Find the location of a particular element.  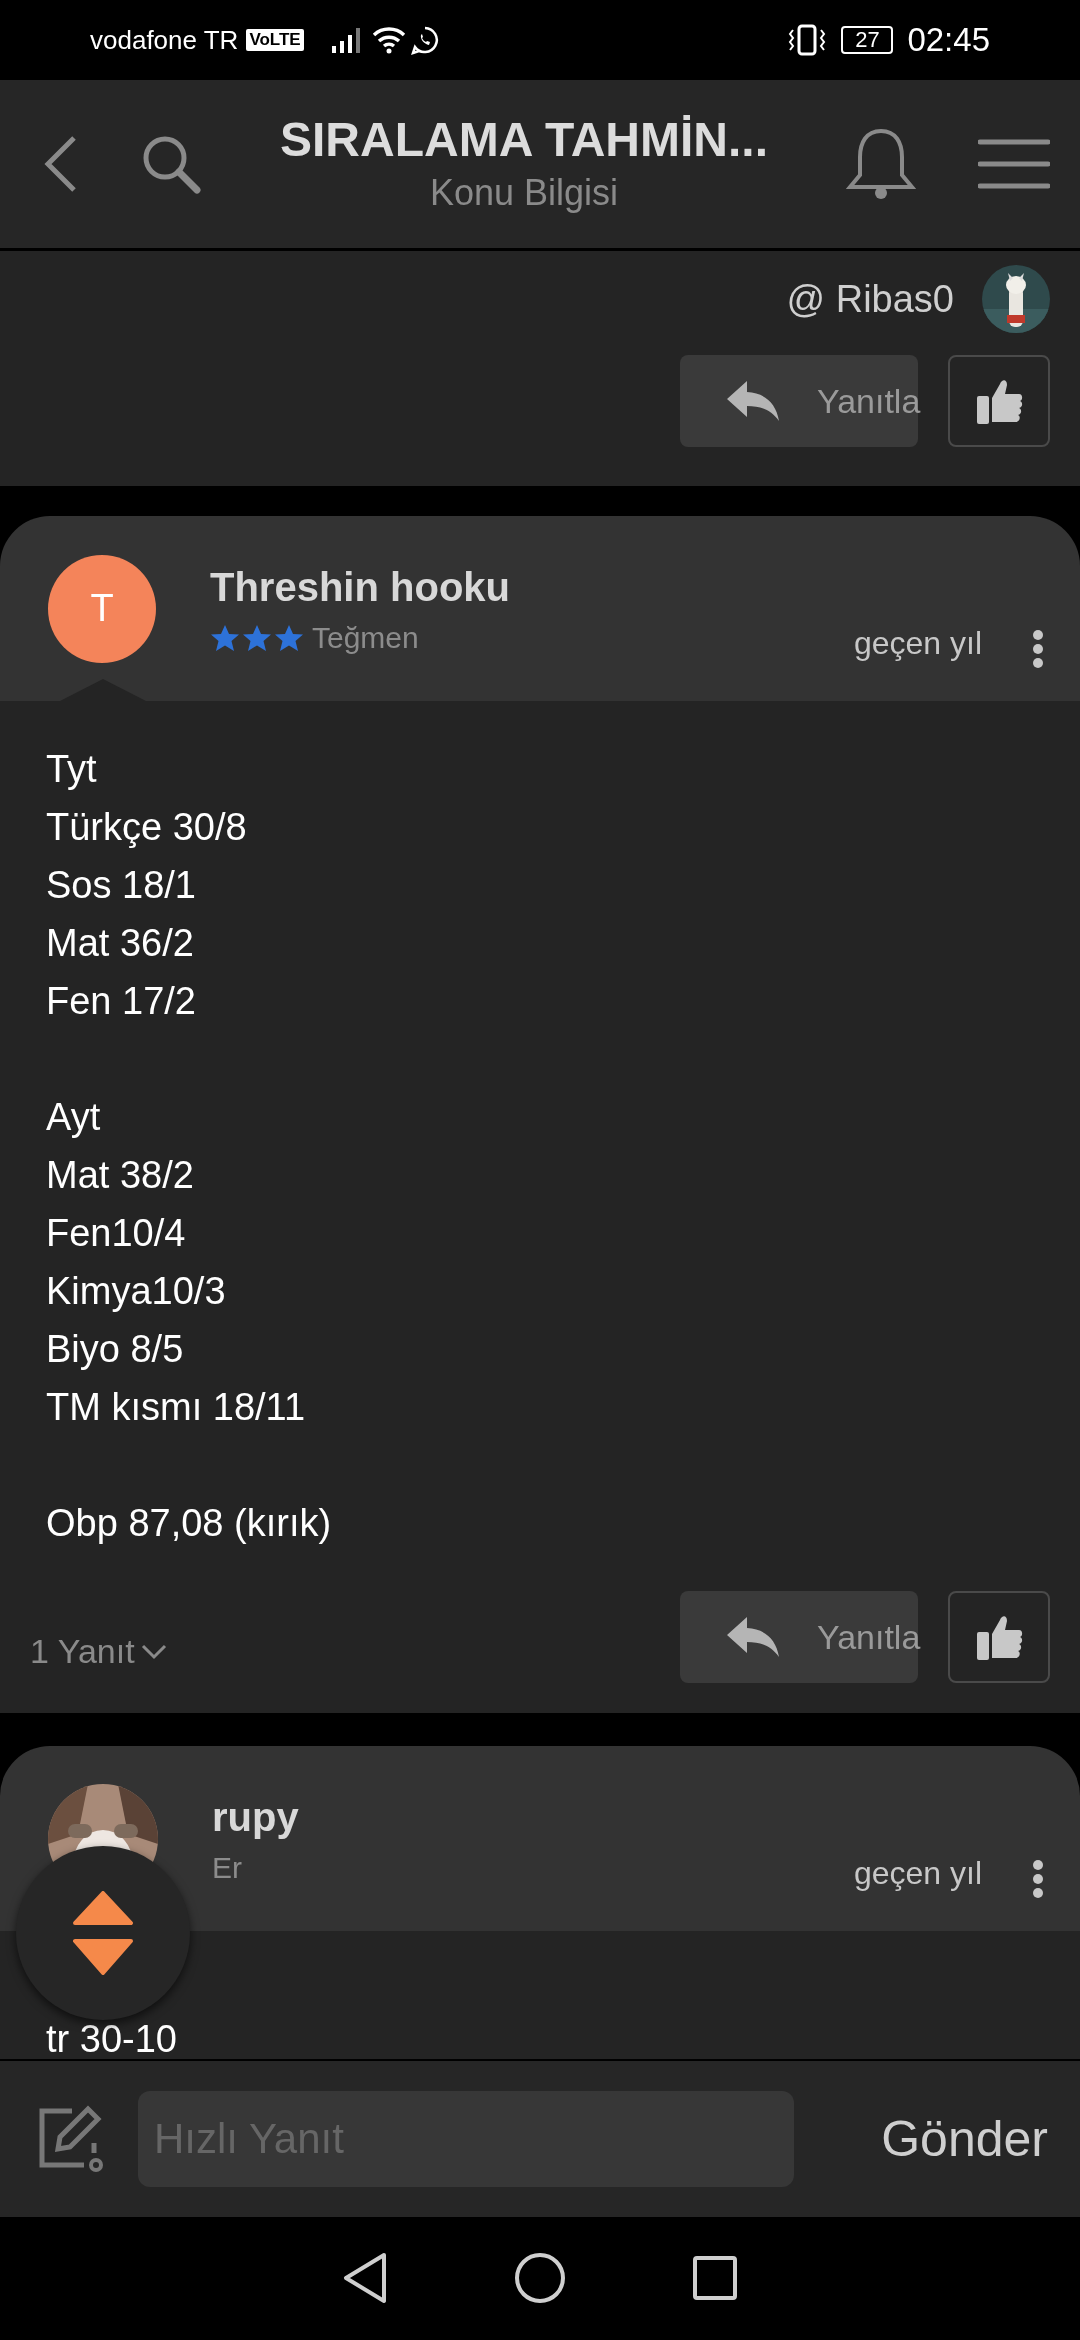

post-paragraph: tr 30-10 is located at coordinates (112, 2039).